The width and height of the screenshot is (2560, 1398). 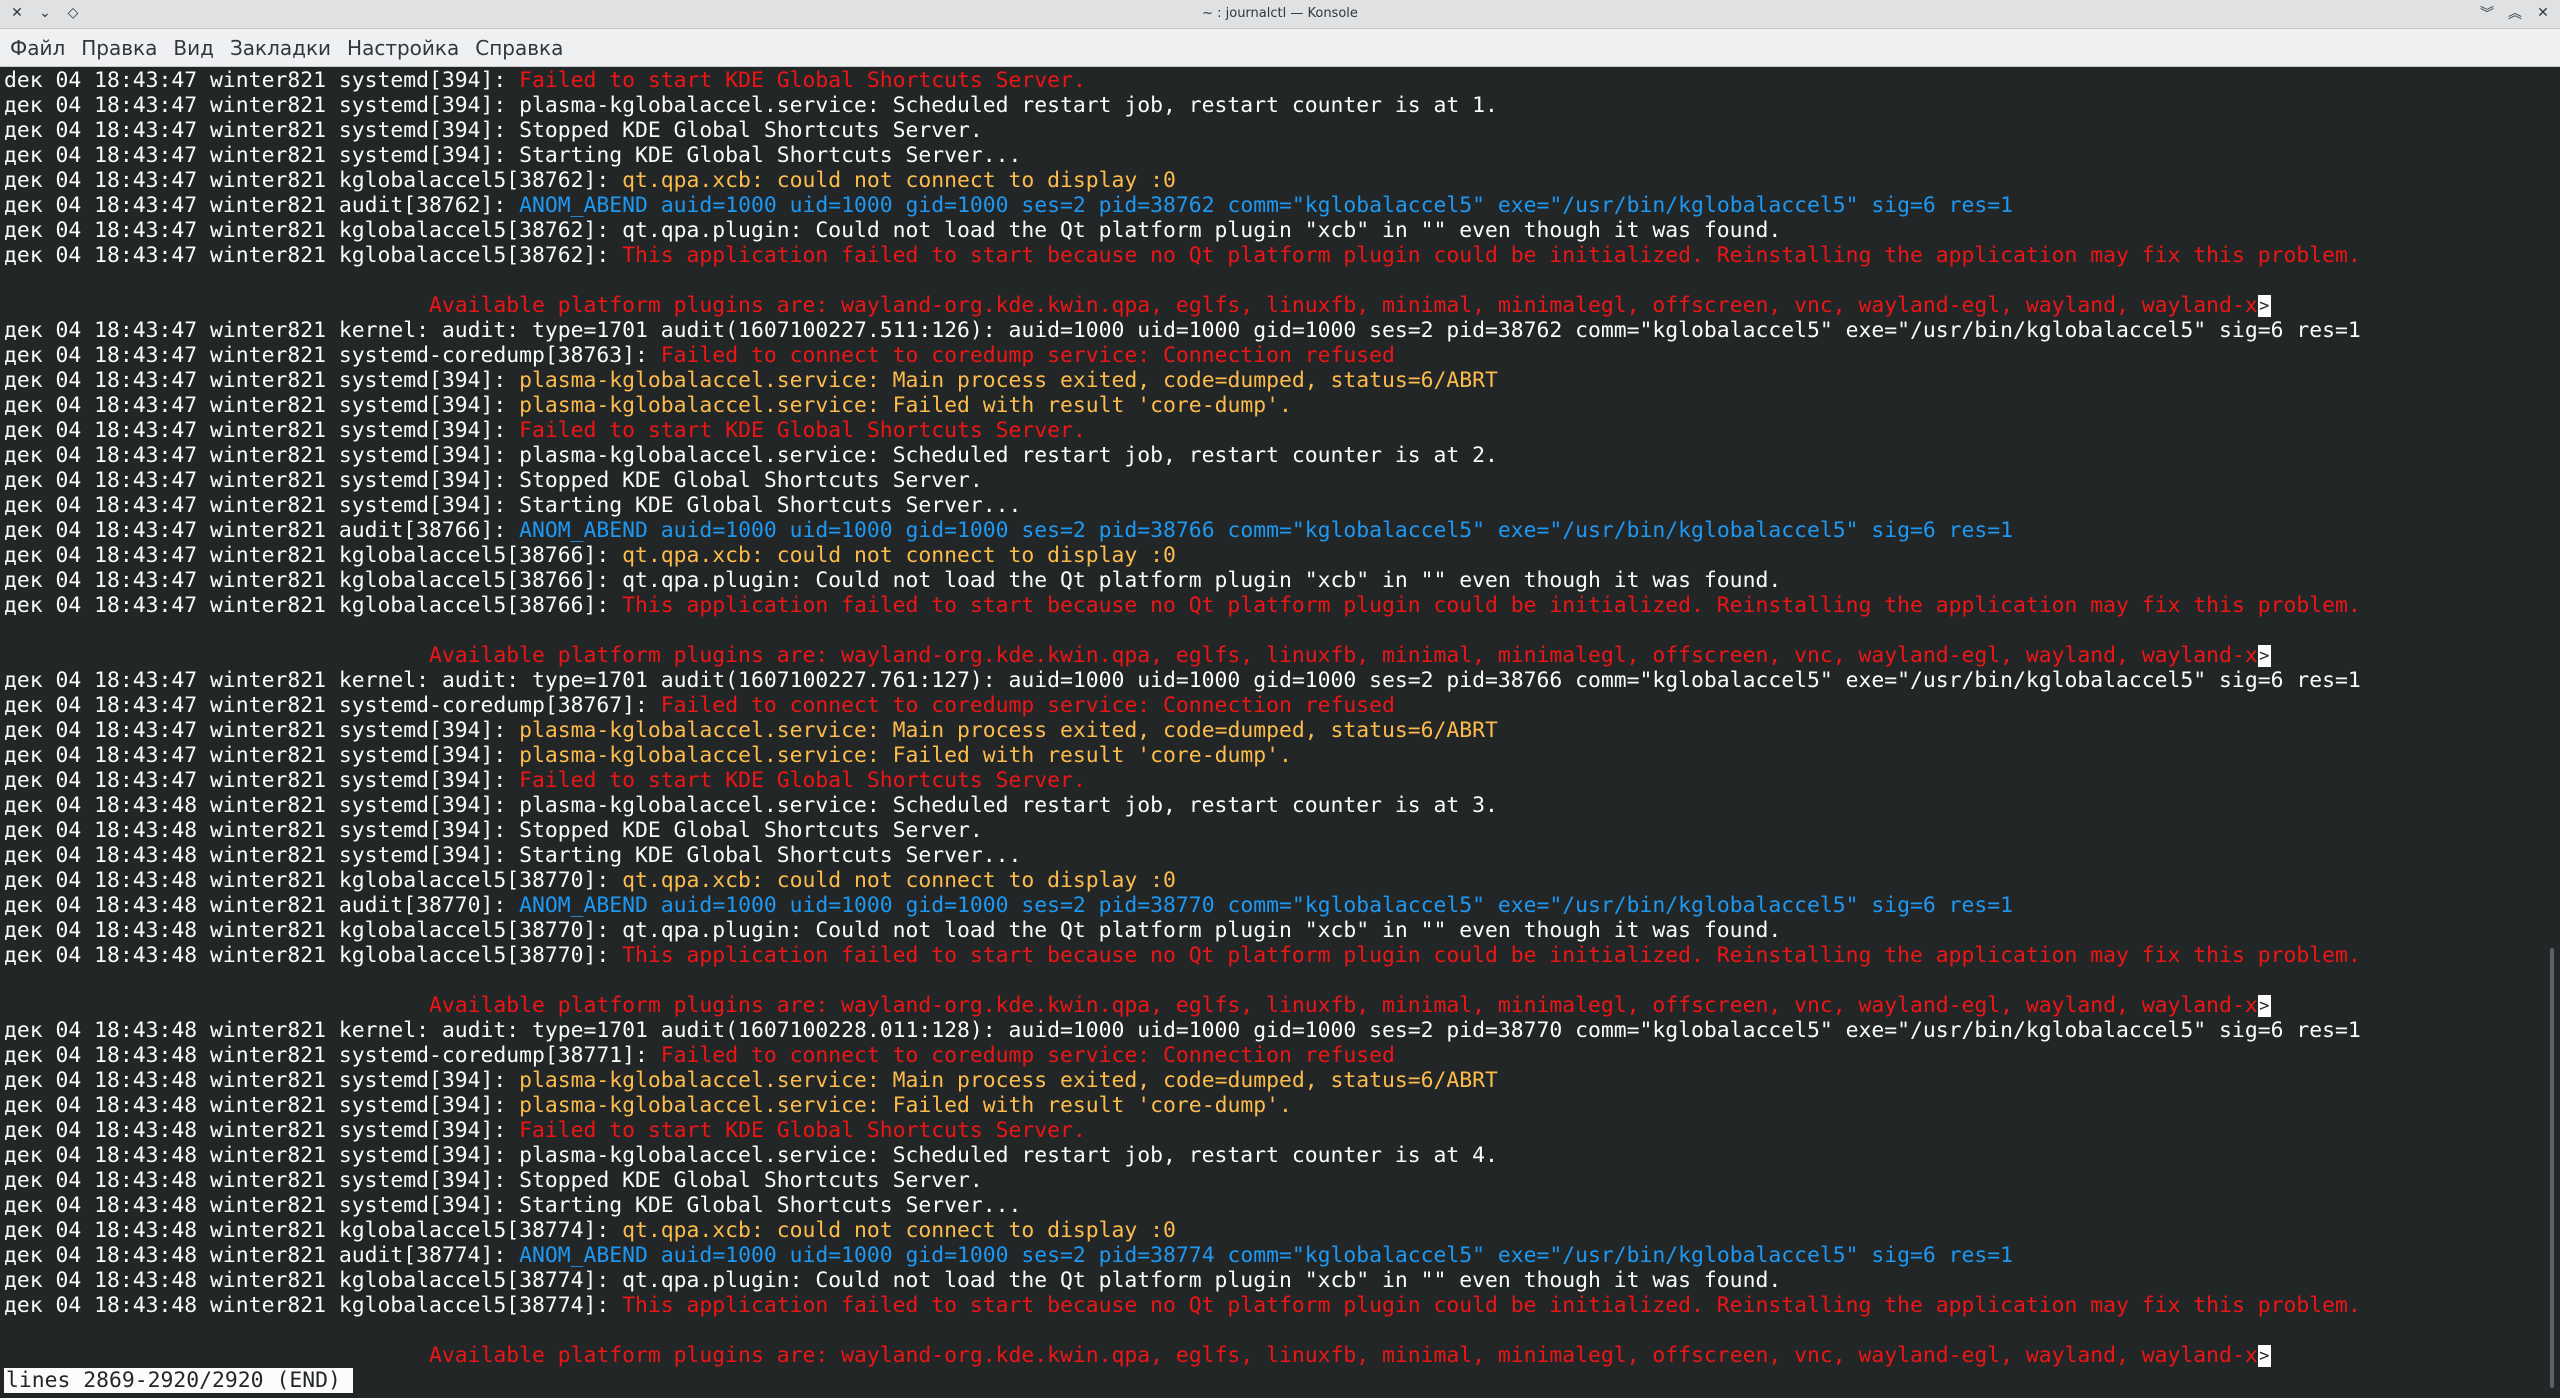 What do you see at coordinates (262, 1255) in the screenshot?
I see `terminal-text-segment: дек 04 18:43:48 winter821 audit[38774]:` at bounding box center [262, 1255].